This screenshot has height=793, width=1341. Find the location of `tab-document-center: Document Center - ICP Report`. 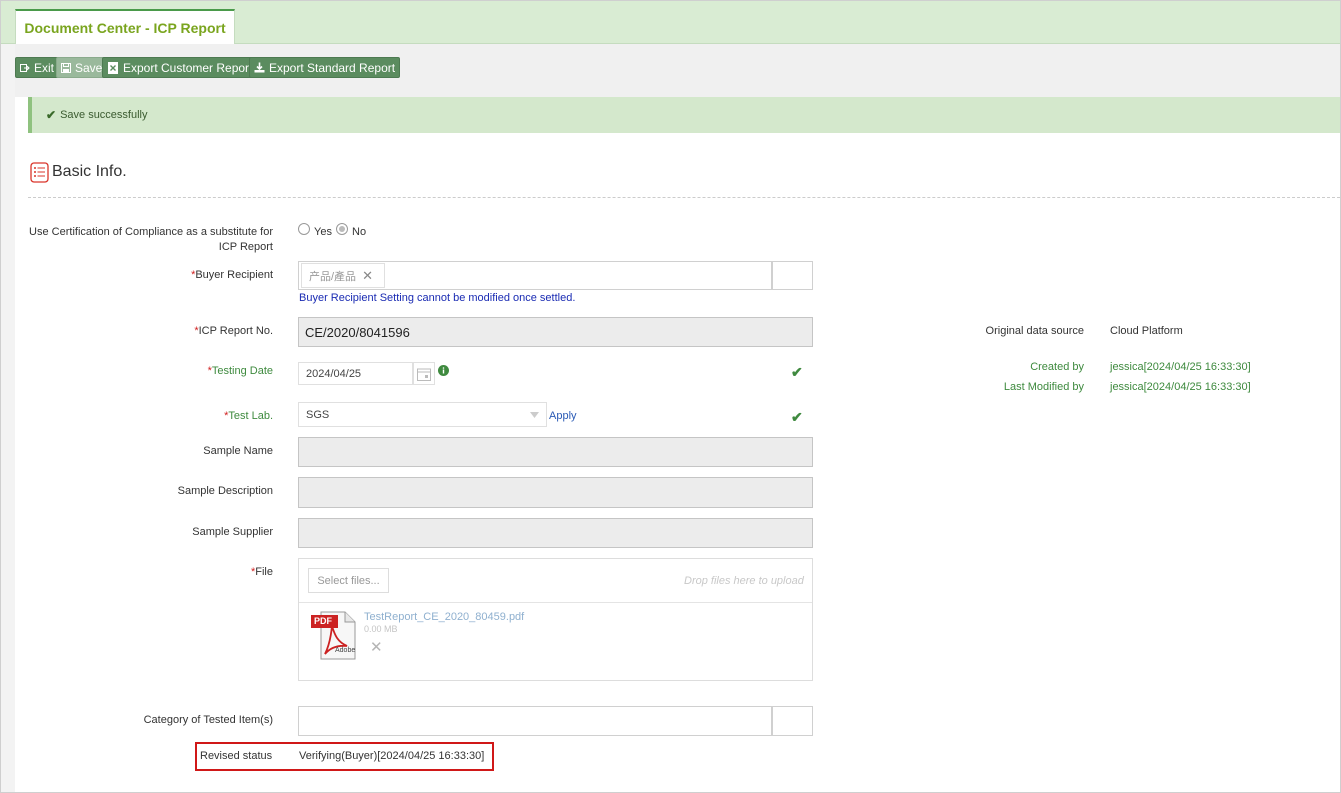

tab-document-center: Document Center - ICP Report is located at coordinates (125, 26).